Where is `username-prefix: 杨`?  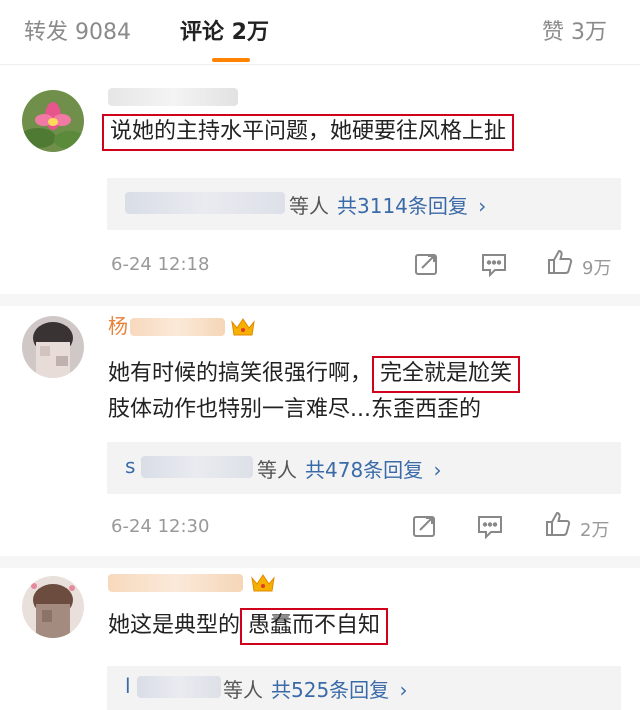 username-prefix: 杨 is located at coordinates (118, 326).